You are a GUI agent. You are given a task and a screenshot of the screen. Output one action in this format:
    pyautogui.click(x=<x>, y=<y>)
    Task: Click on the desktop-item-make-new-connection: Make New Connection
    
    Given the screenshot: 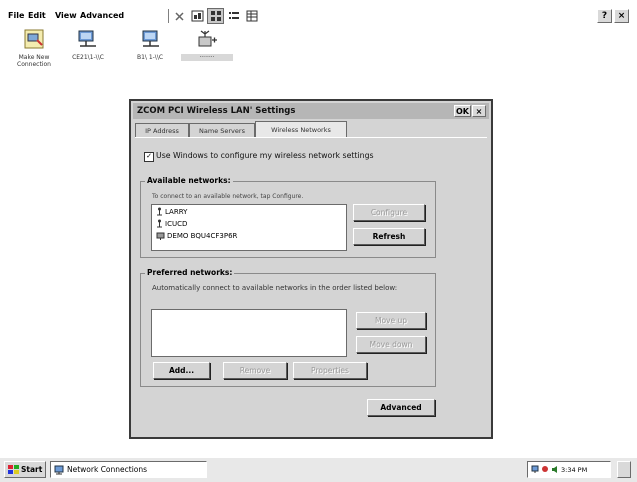 What is the action you would take?
    pyautogui.click(x=34, y=48)
    